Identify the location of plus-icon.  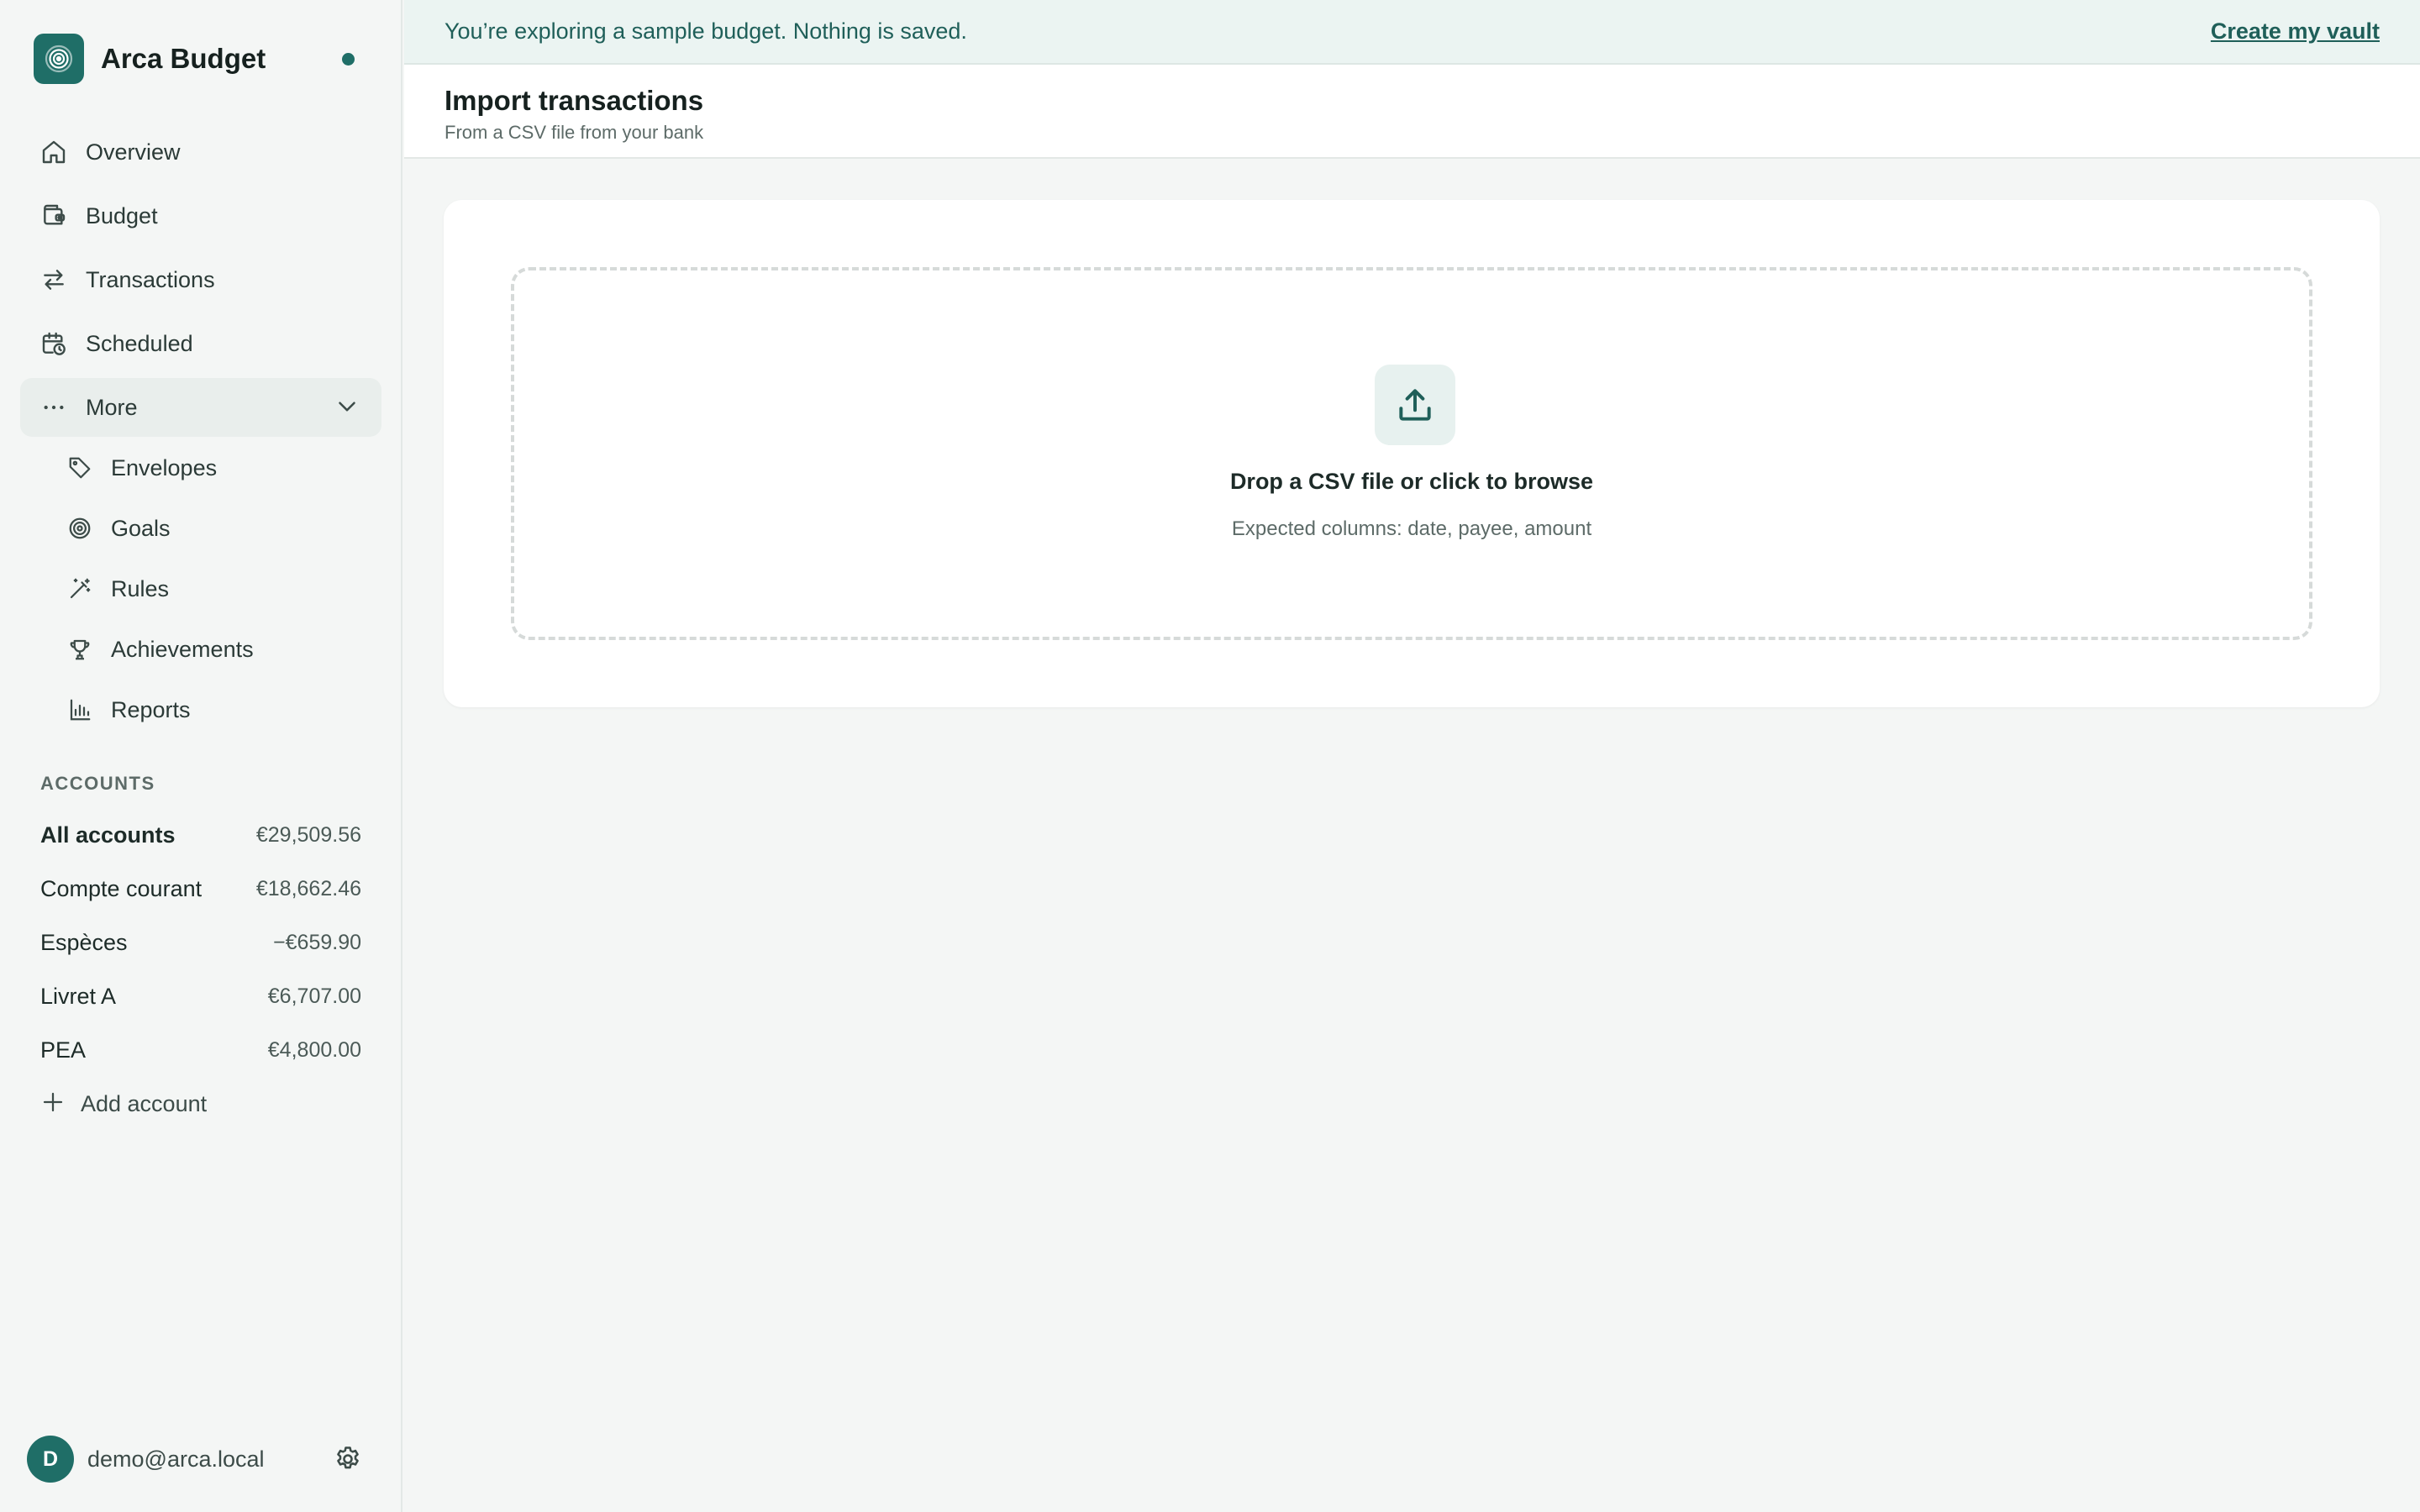
(53, 1104).